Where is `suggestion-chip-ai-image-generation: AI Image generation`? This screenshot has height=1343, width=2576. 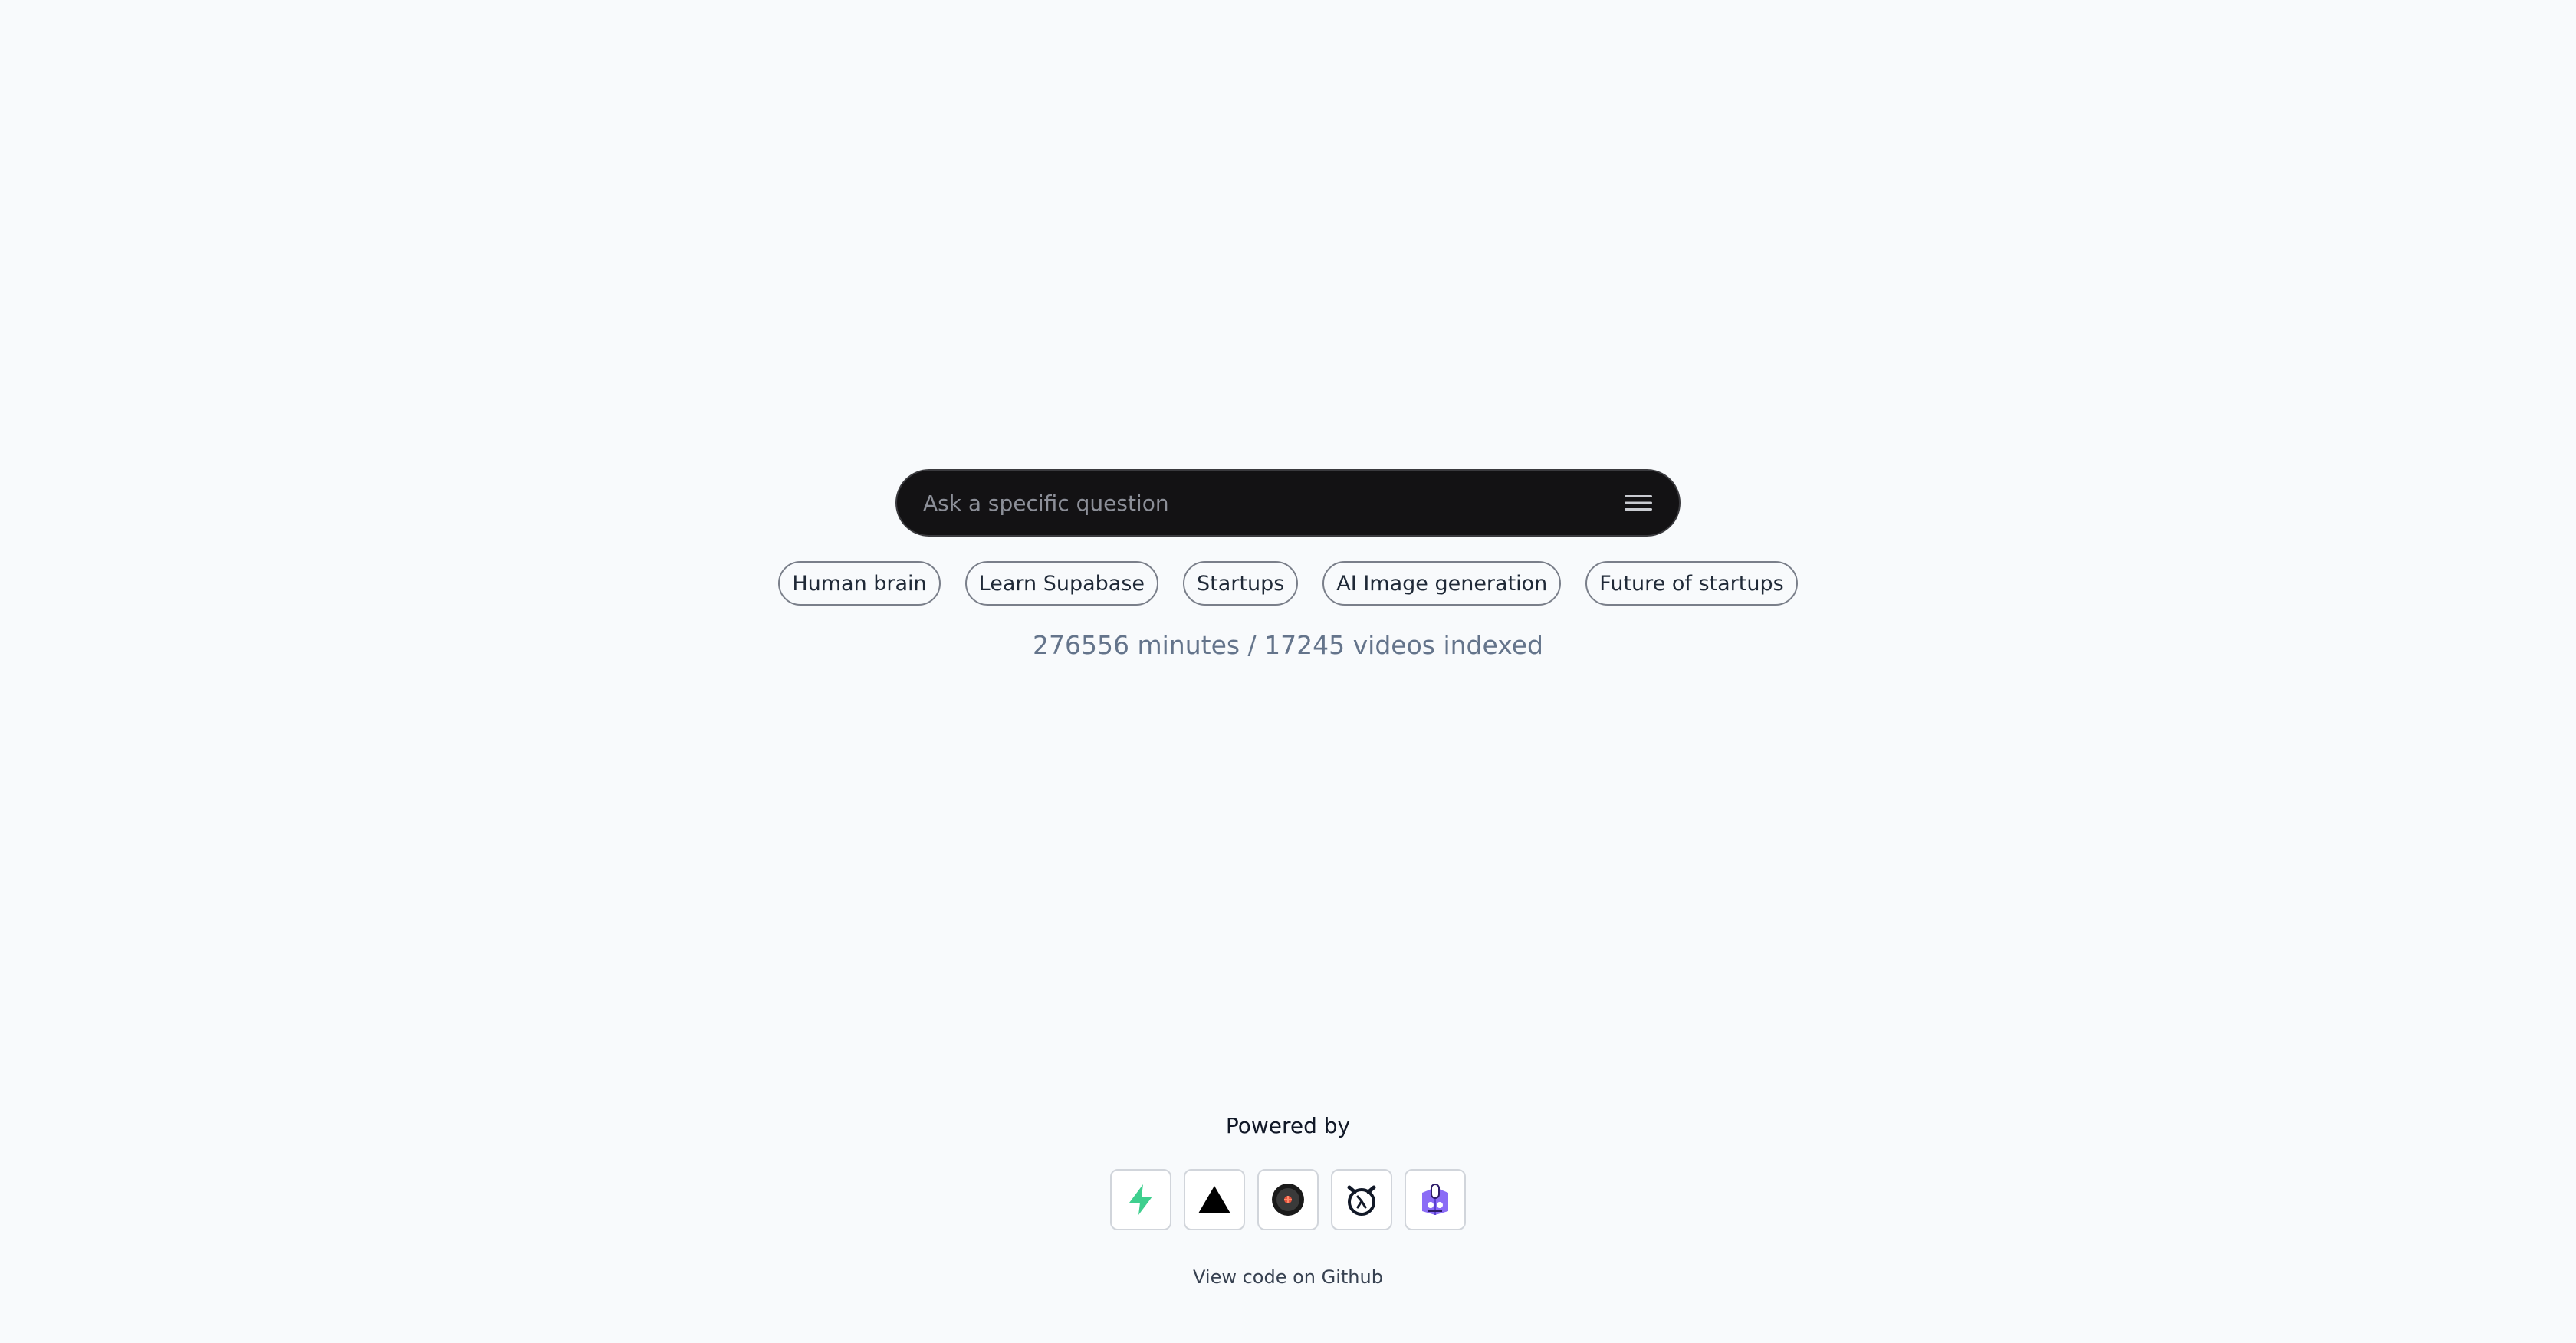 suggestion-chip-ai-image-generation: AI Image generation is located at coordinates (1442, 583).